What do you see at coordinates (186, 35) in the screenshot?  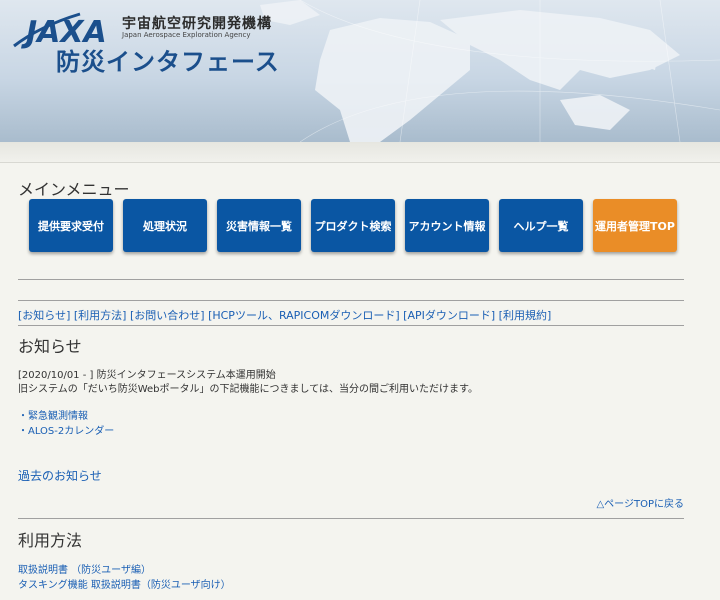 I see `organization-name-en: Japan Aerospace Exploration Agency` at bounding box center [186, 35].